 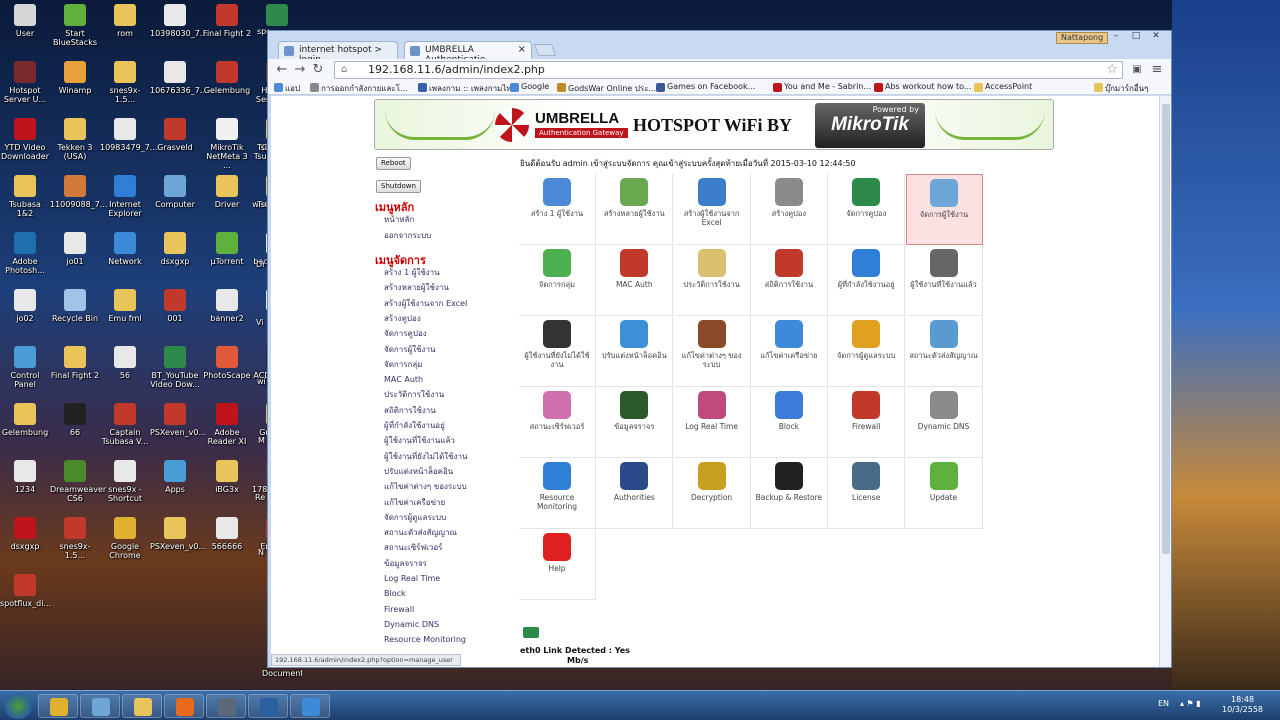 I want to click on manage-menu-item: สร้างหลายผู้ใช้งาน, so click(x=416, y=288).